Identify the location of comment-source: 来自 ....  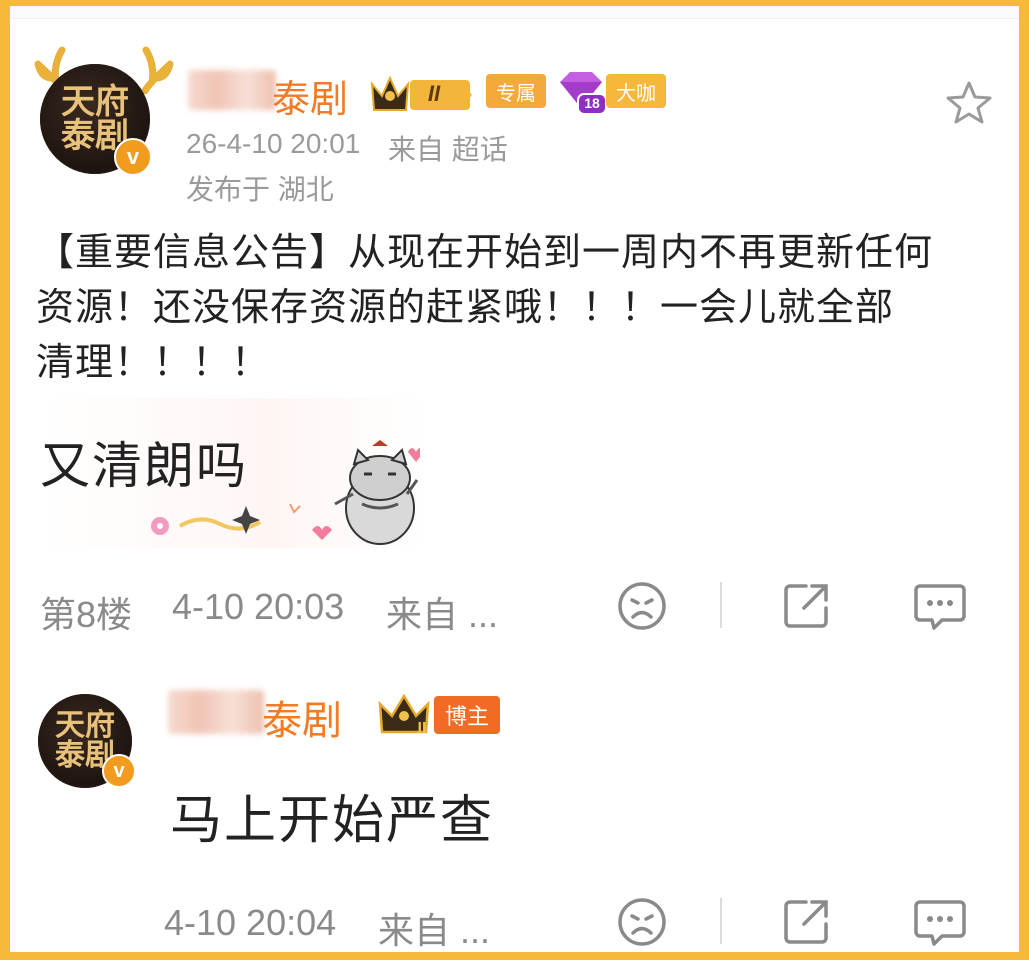
(442, 612).